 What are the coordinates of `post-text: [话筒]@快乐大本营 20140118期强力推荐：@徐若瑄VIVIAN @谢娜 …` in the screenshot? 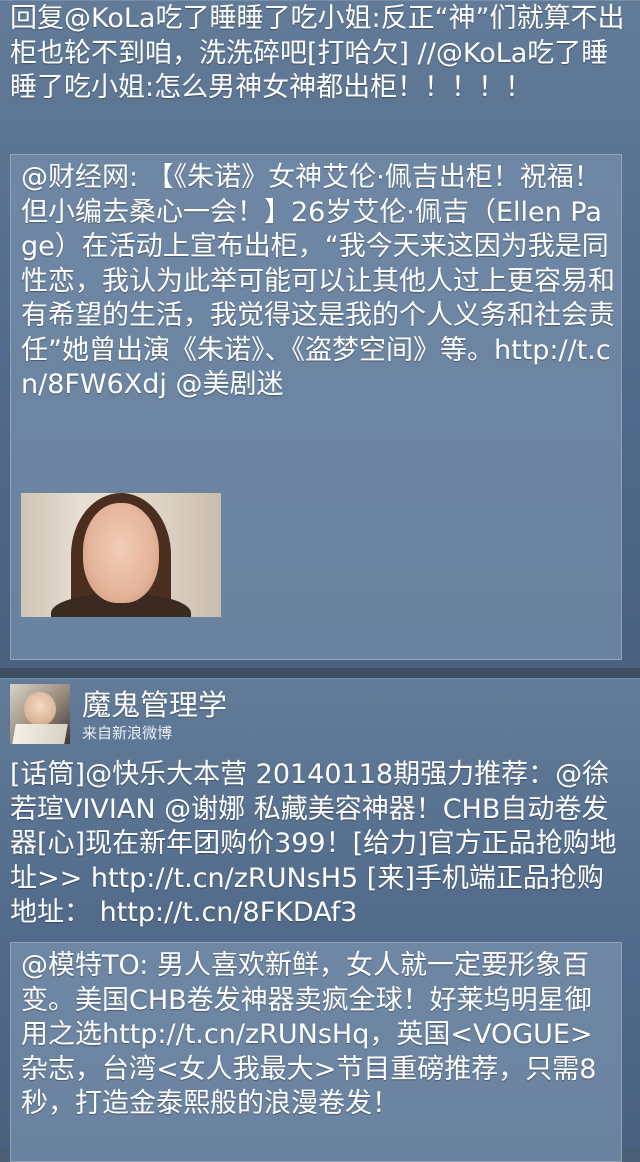 It's located at (320, 844).